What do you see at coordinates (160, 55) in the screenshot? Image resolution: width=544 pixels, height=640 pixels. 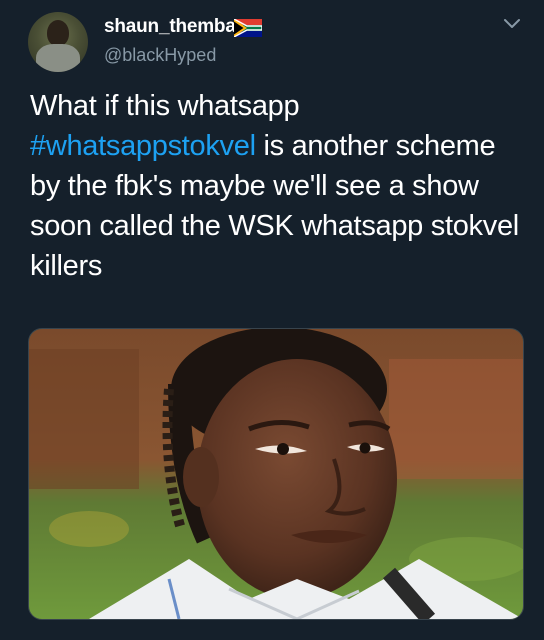 I see `author-handle: @blackHyped` at bounding box center [160, 55].